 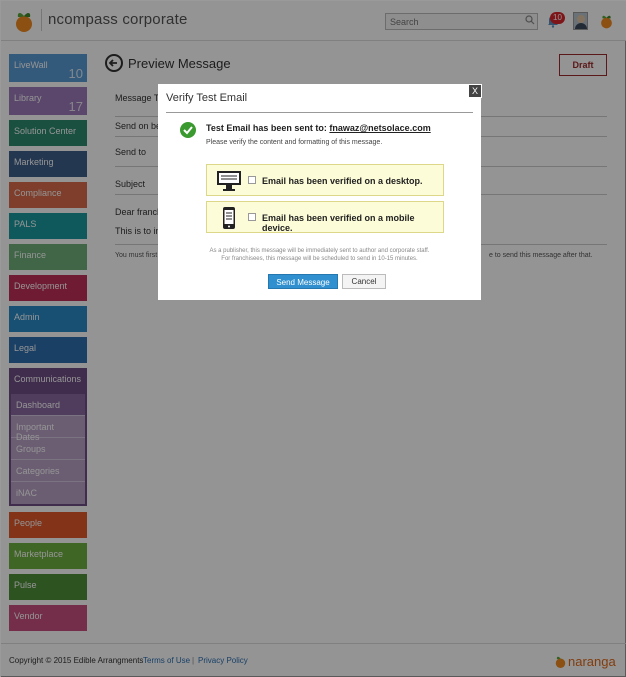 What do you see at coordinates (266, 128) in the screenshot?
I see `sent-prefix: Test Email has been sent to:` at bounding box center [266, 128].